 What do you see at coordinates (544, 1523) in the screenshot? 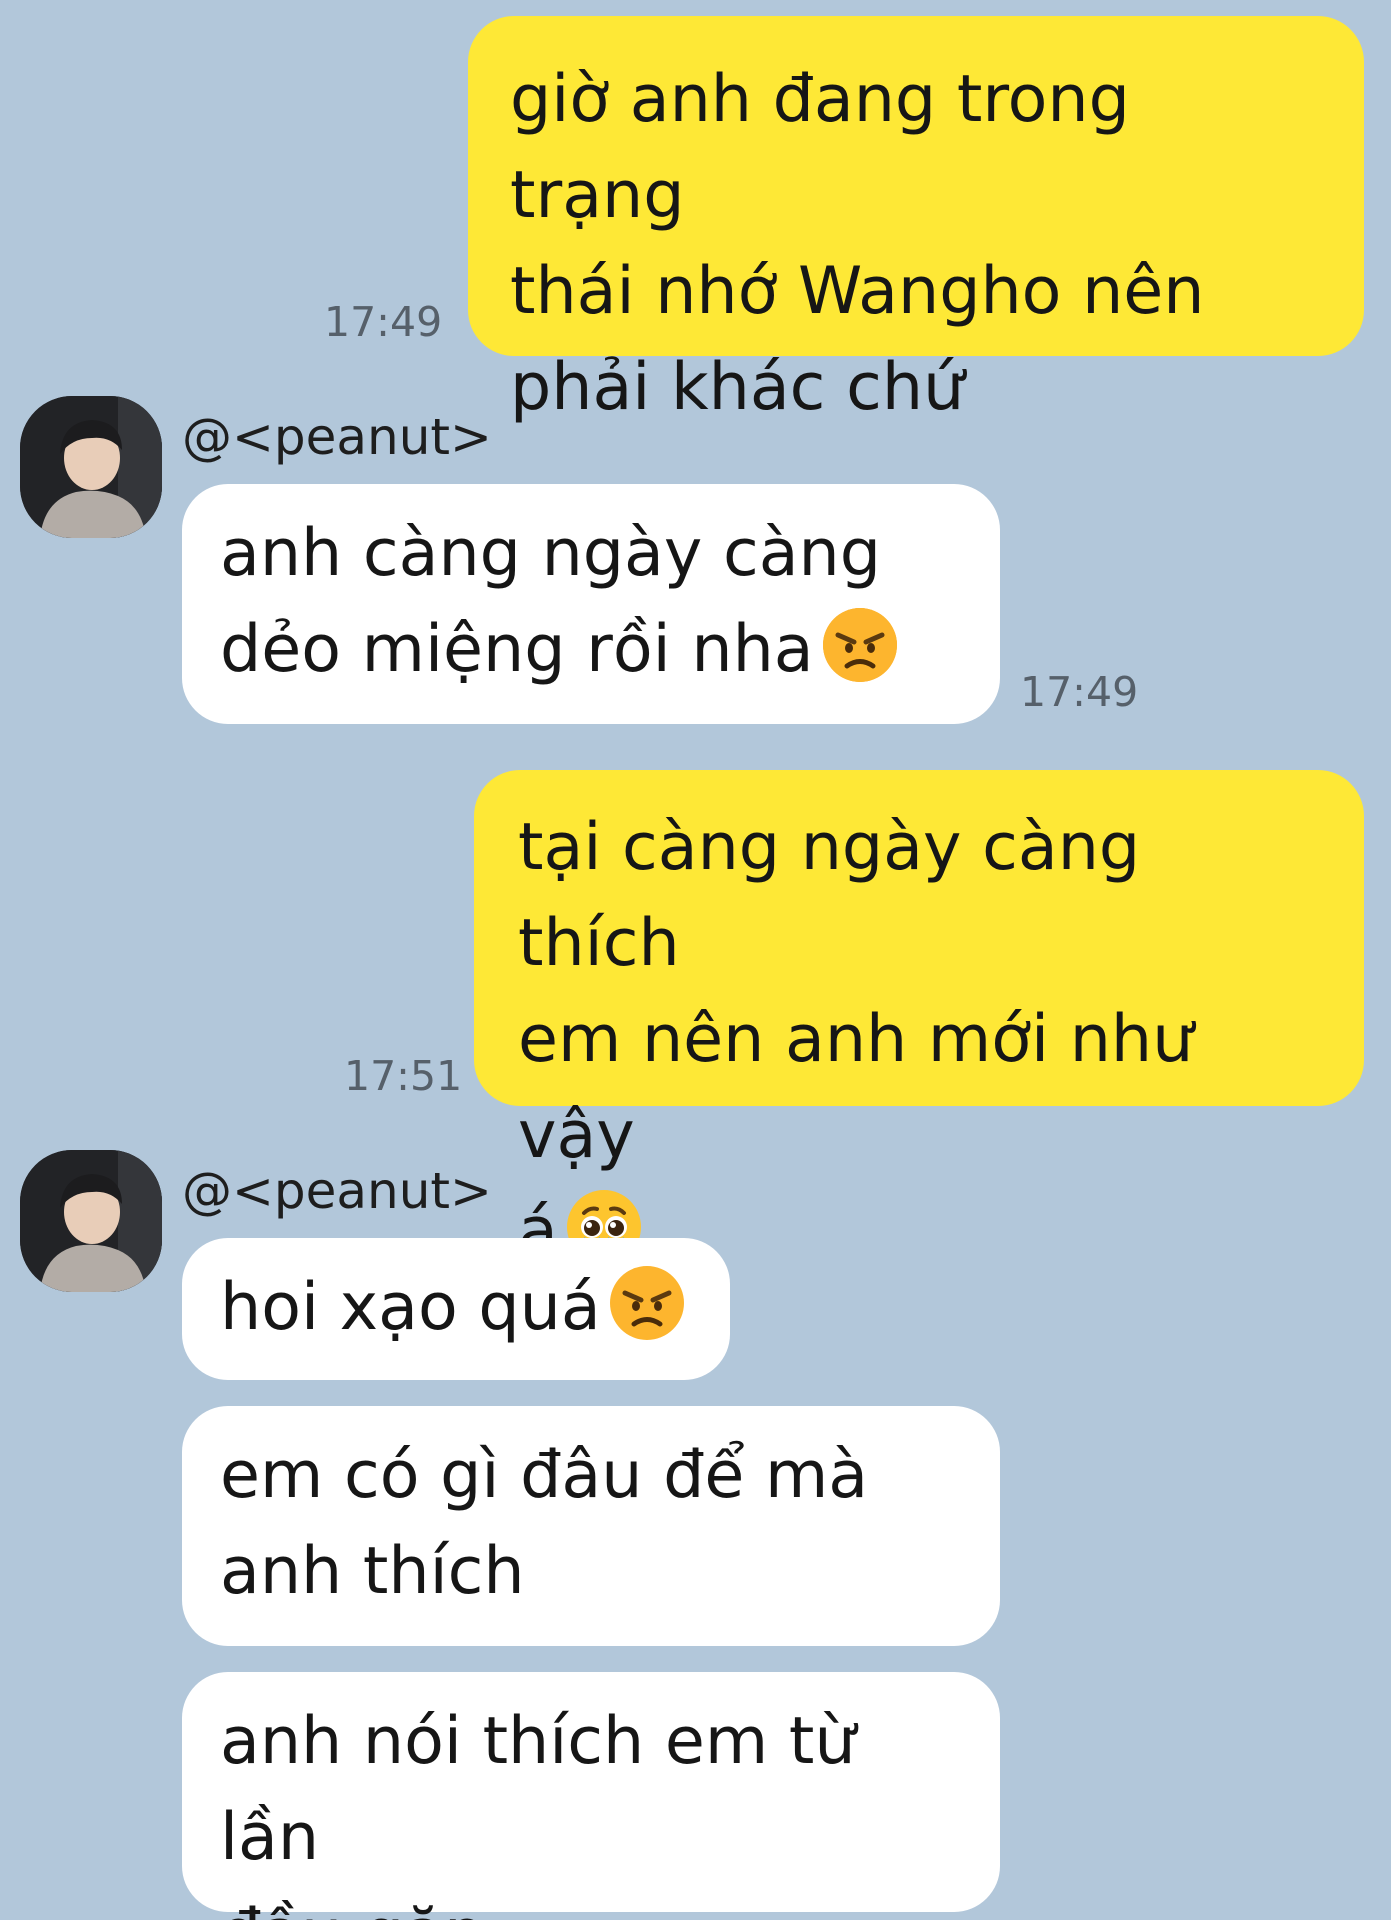
I see `message-text: em có gì đâu để mà anh thích` at bounding box center [544, 1523].